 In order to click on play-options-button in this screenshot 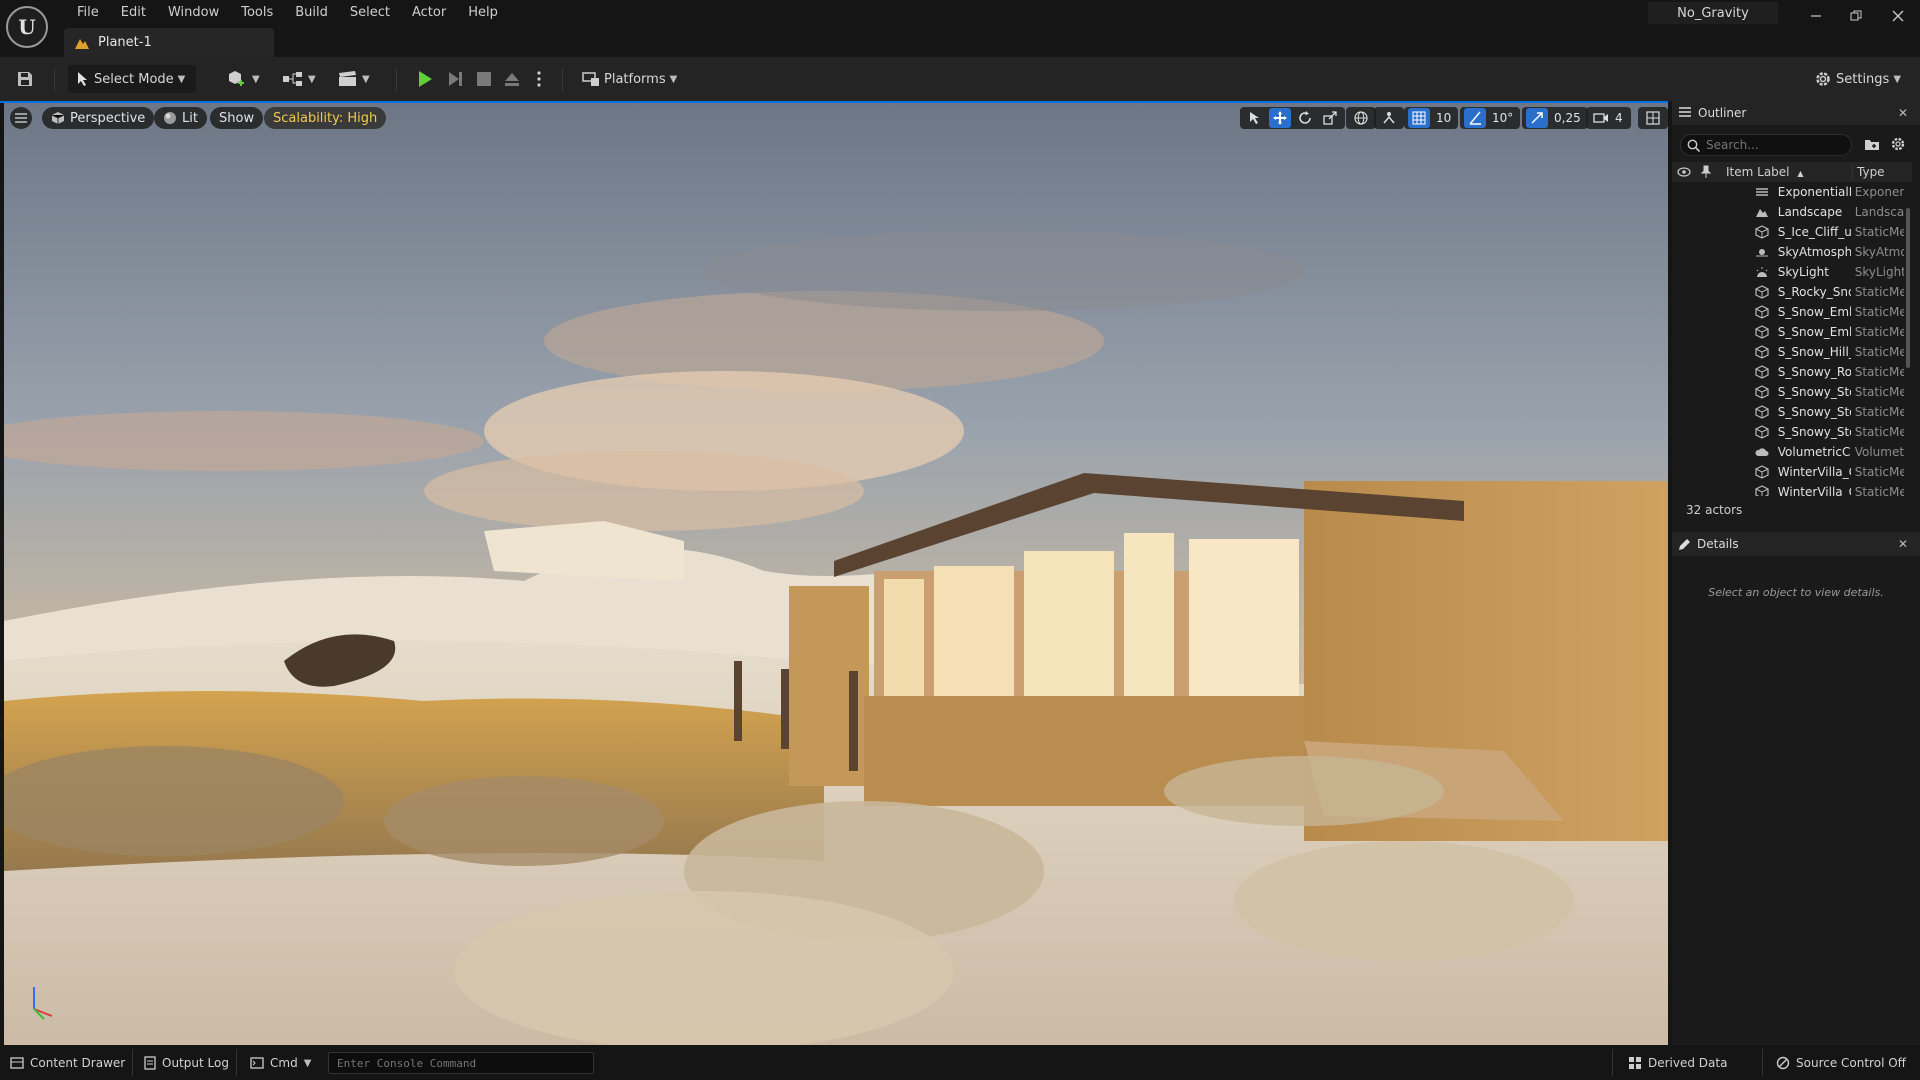, I will do `click(539, 79)`.